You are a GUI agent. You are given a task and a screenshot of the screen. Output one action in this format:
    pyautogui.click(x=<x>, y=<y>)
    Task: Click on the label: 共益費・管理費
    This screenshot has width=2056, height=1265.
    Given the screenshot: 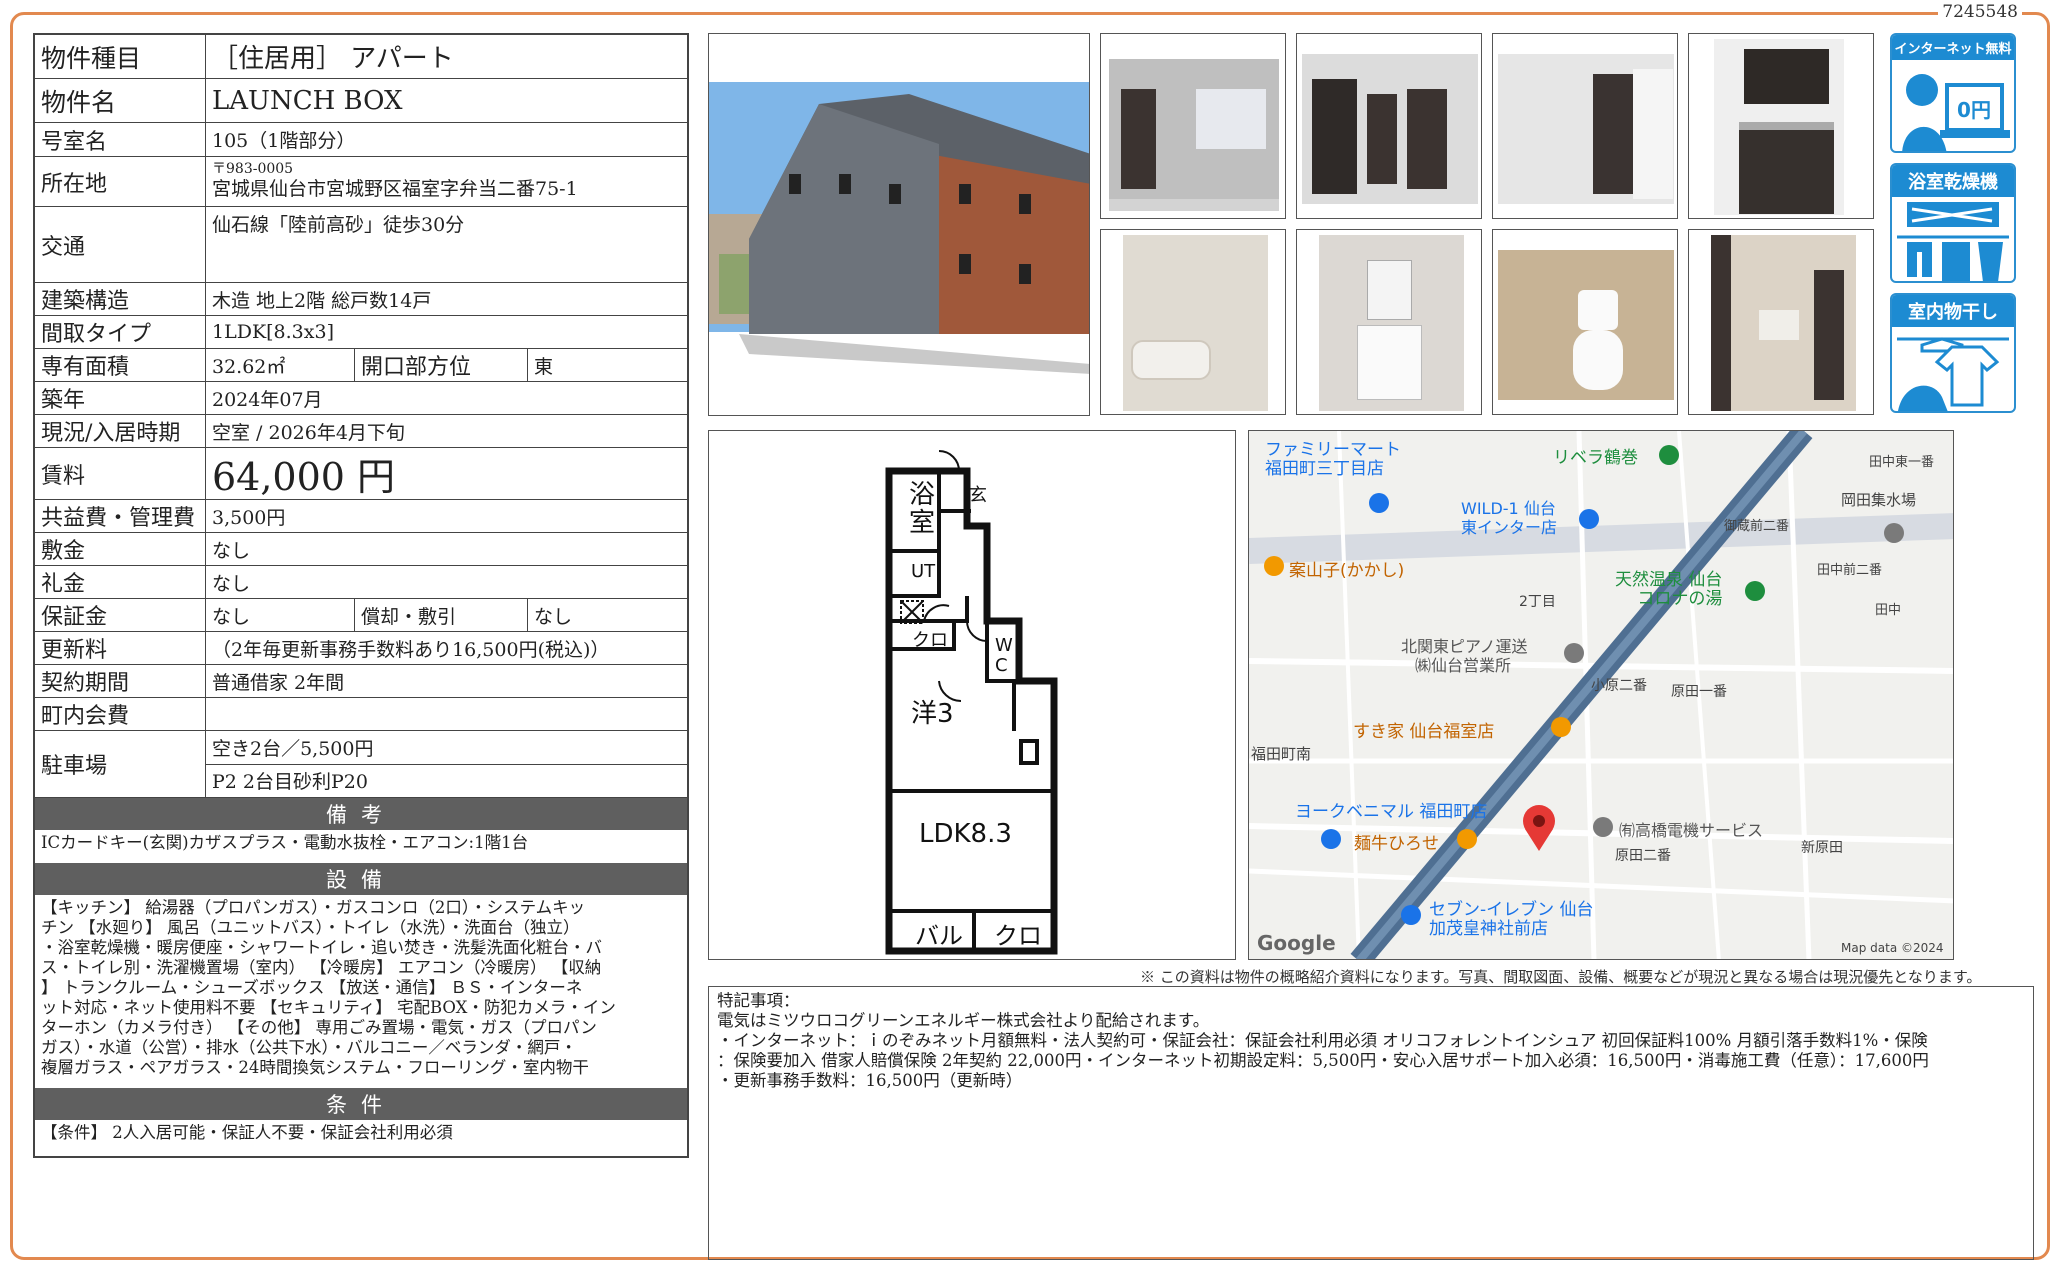 What is the action you would take?
    pyautogui.click(x=120, y=516)
    